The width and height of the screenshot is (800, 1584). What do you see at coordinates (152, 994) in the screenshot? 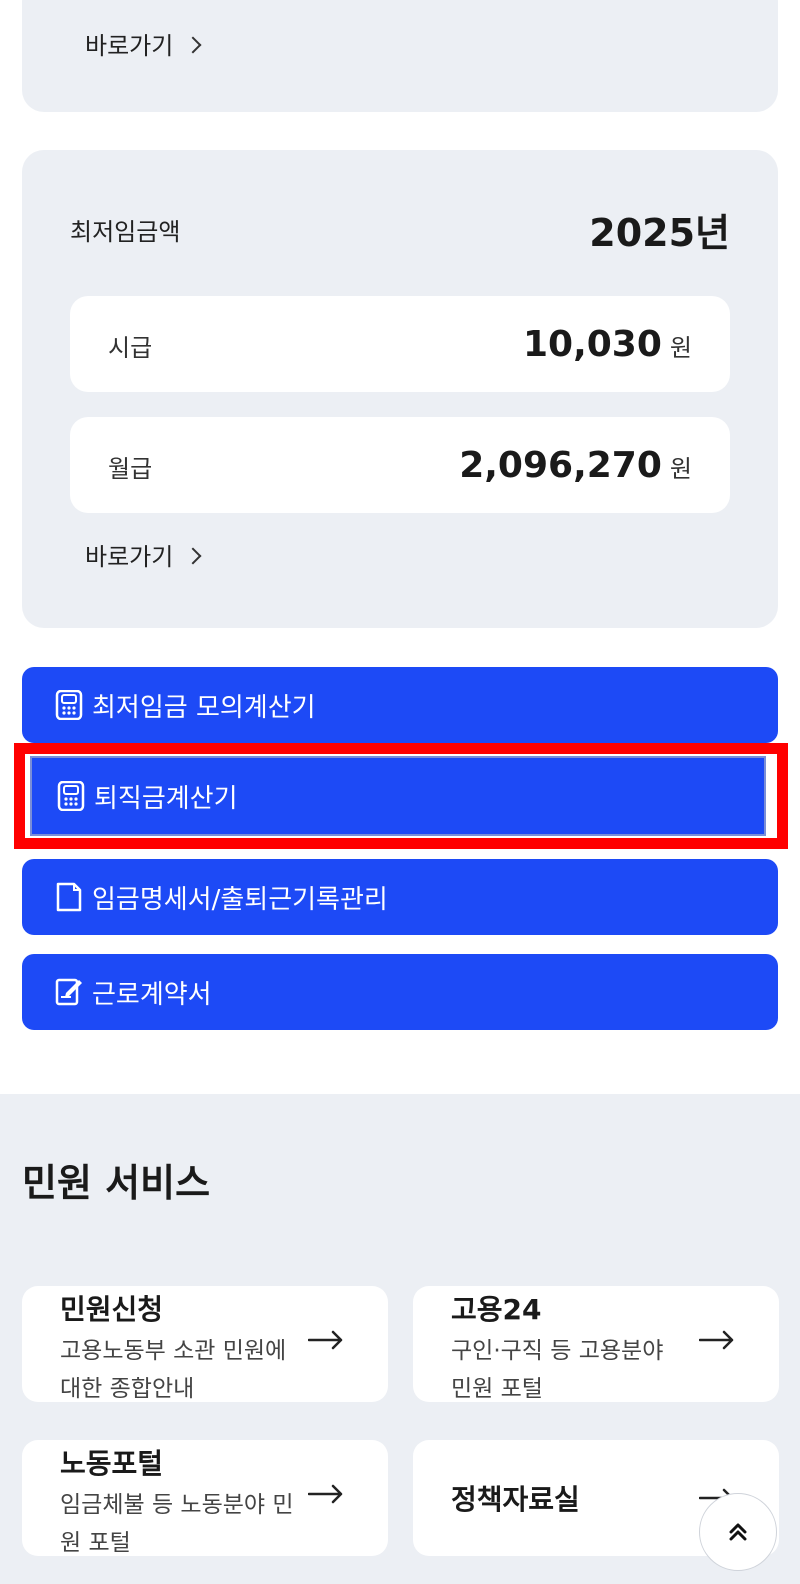
I see `button-label: 근로계약서` at bounding box center [152, 994].